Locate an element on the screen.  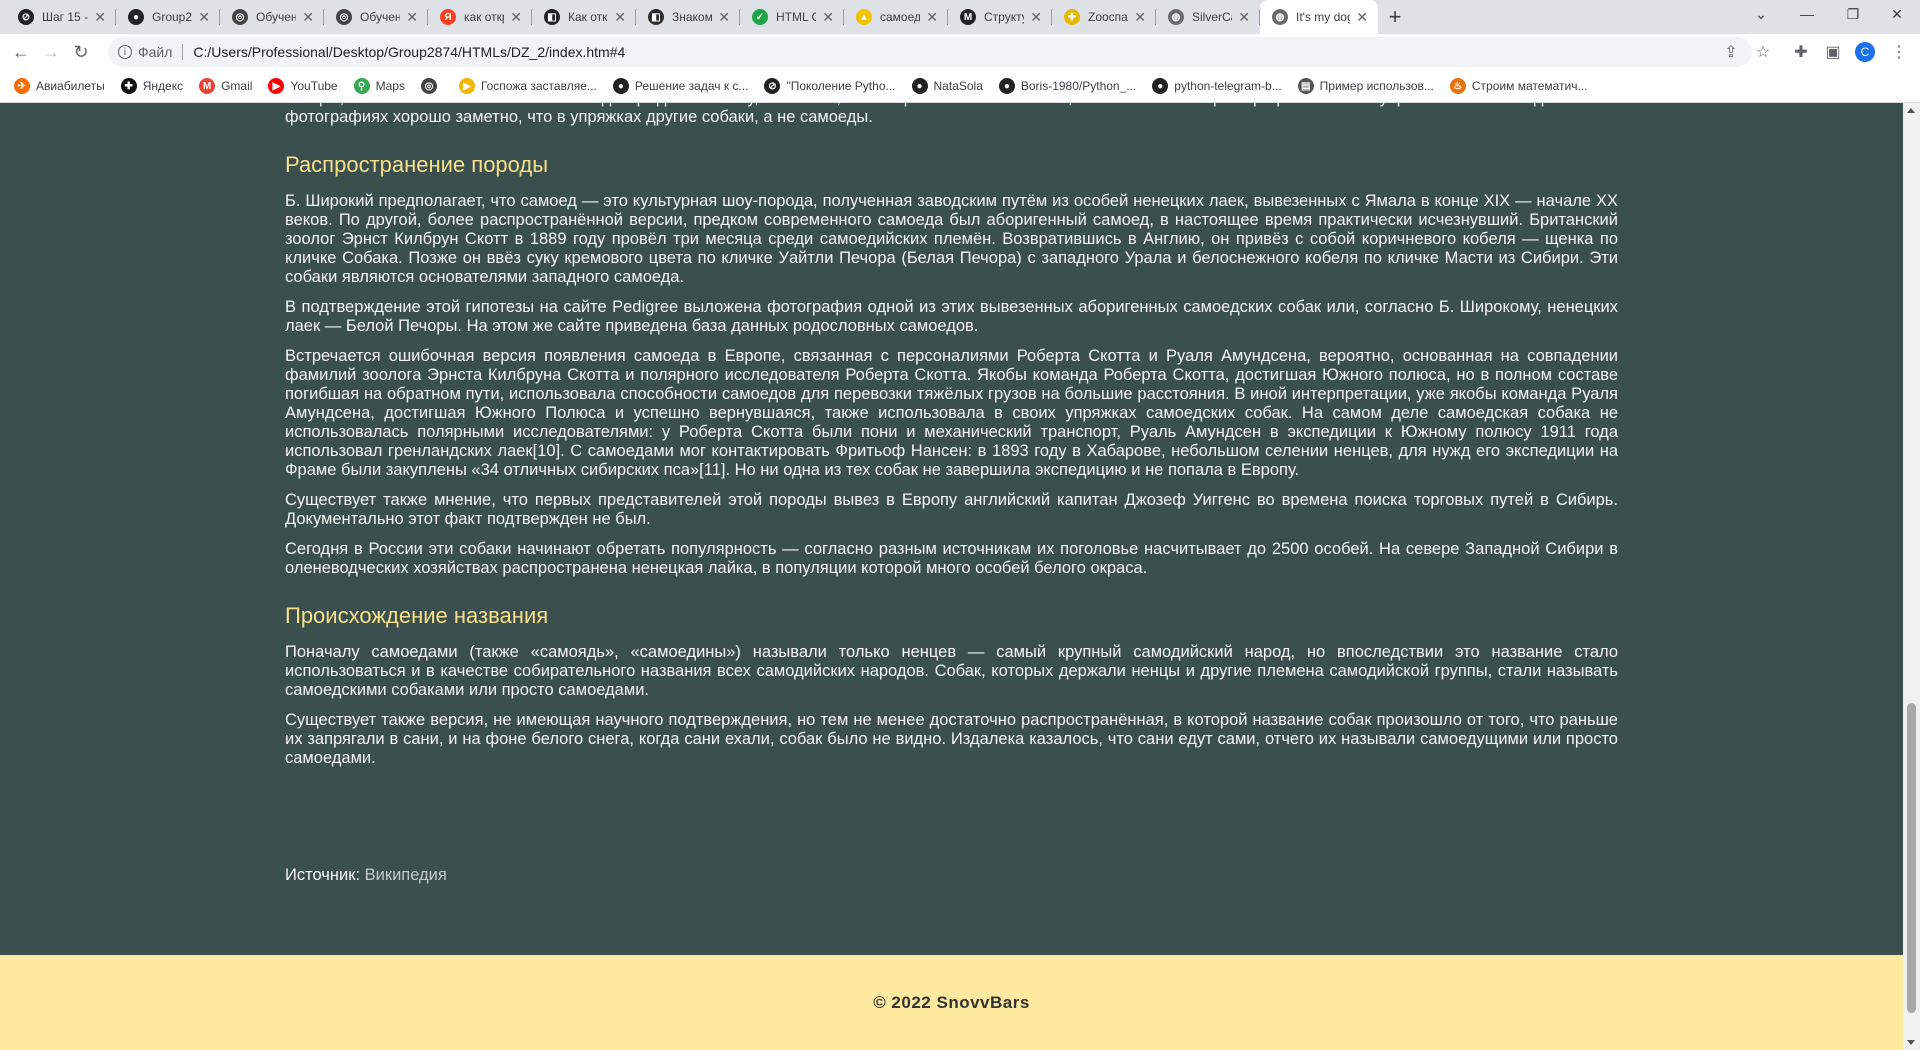
tab-title: Обучение is located at coordinates (380, 17).